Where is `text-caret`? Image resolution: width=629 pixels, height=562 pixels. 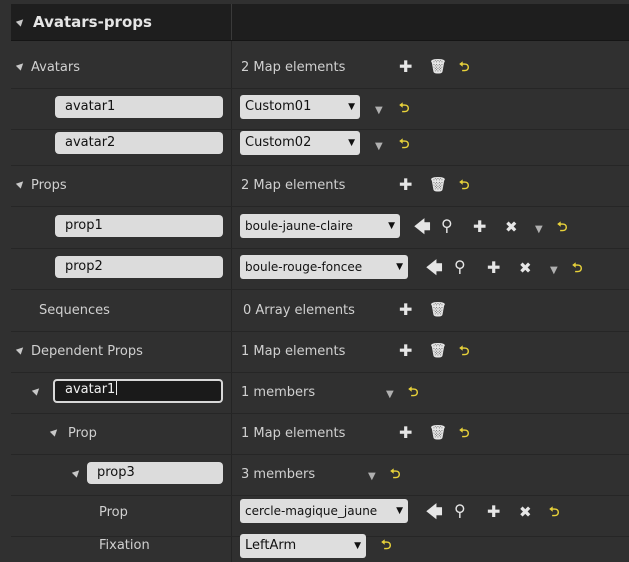 text-caret is located at coordinates (117, 388).